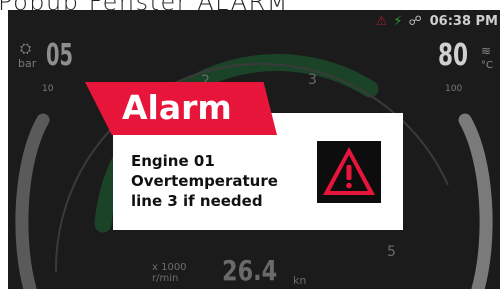 The width and height of the screenshot is (500, 289). I want to click on pressure-unit: bar, so click(27, 63).